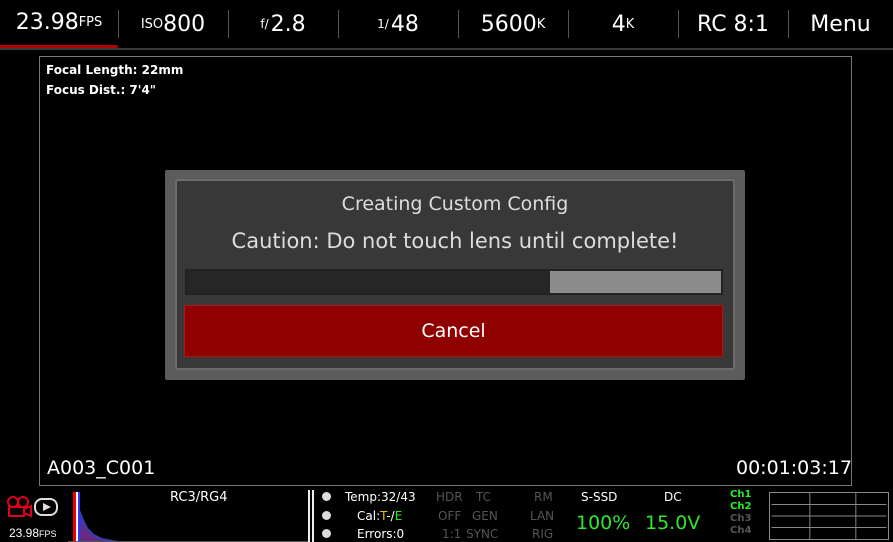 Image resolution: width=893 pixels, height=542 pixels. What do you see at coordinates (404, 24) in the screenshot?
I see `shutter-value: 48` at bounding box center [404, 24].